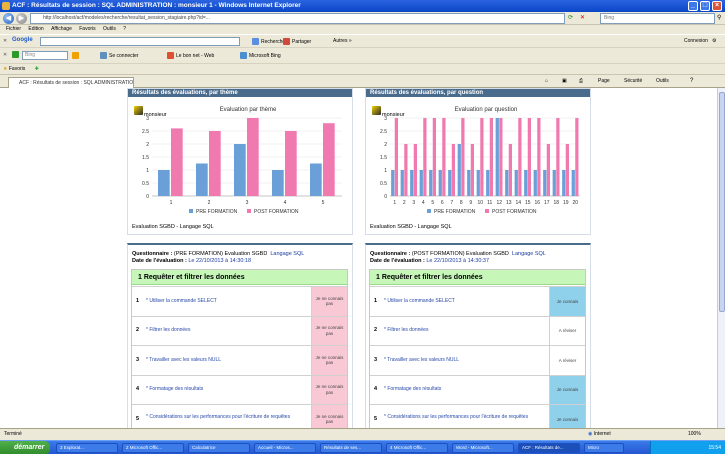 The height and width of the screenshot is (454, 725). I want to click on menu-view: Affichage, so click(61, 29).